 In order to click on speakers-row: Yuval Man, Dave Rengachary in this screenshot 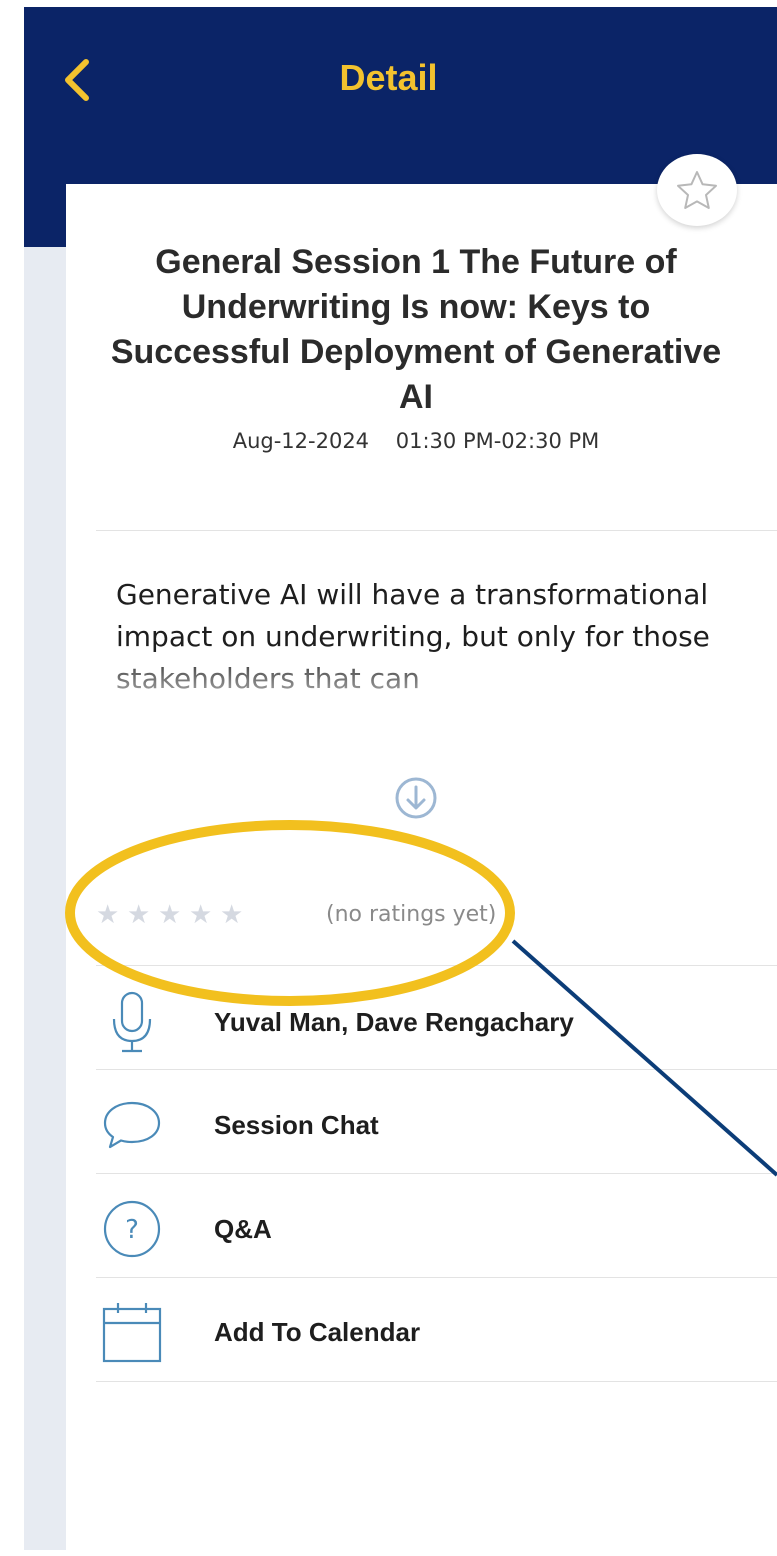, I will do `click(436, 1022)`.